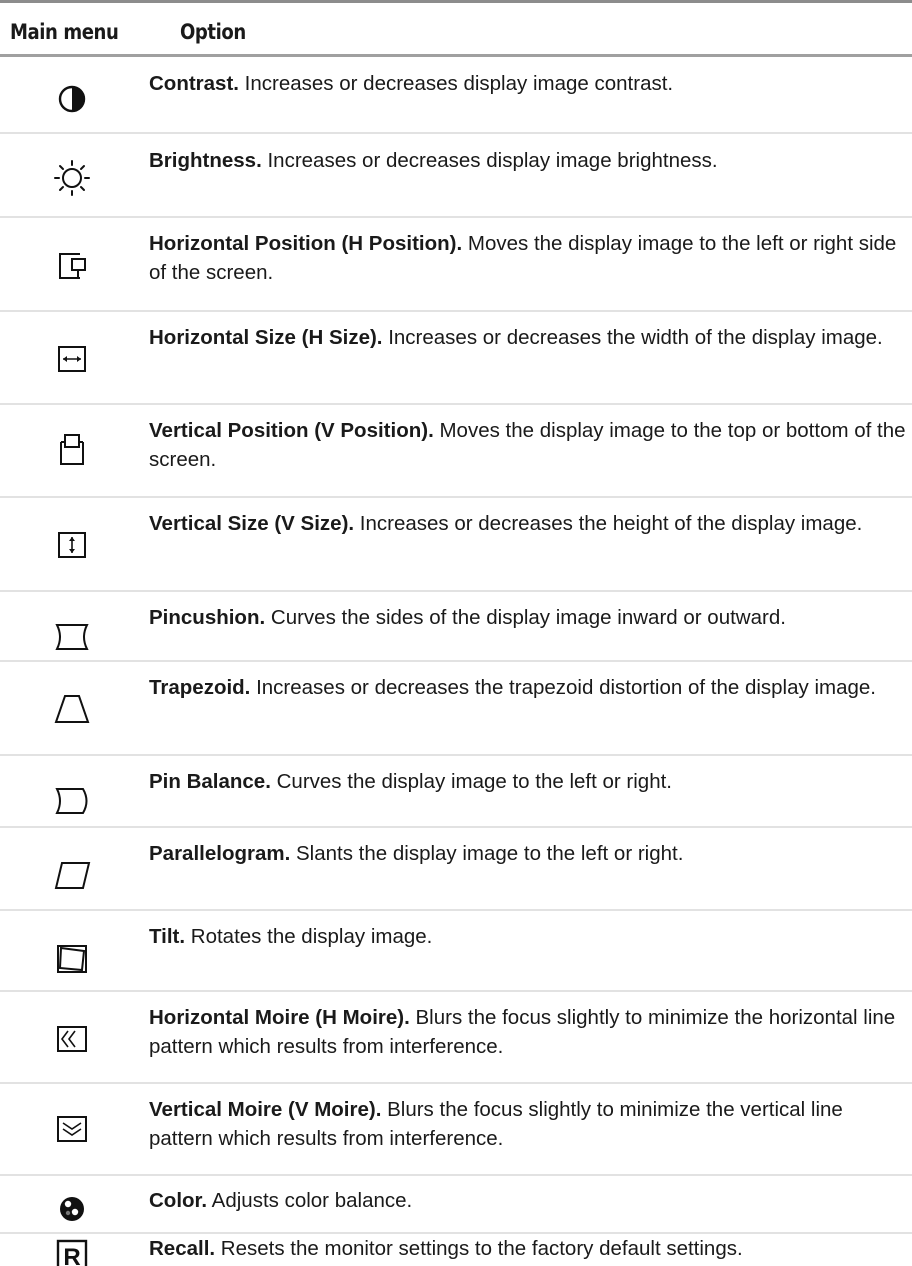 The image size is (912, 1266). What do you see at coordinates (265, 1109) in the screenshot?
I see `option-name: Vertical Moire (V Moire).` at bounding box center [265, 1109].